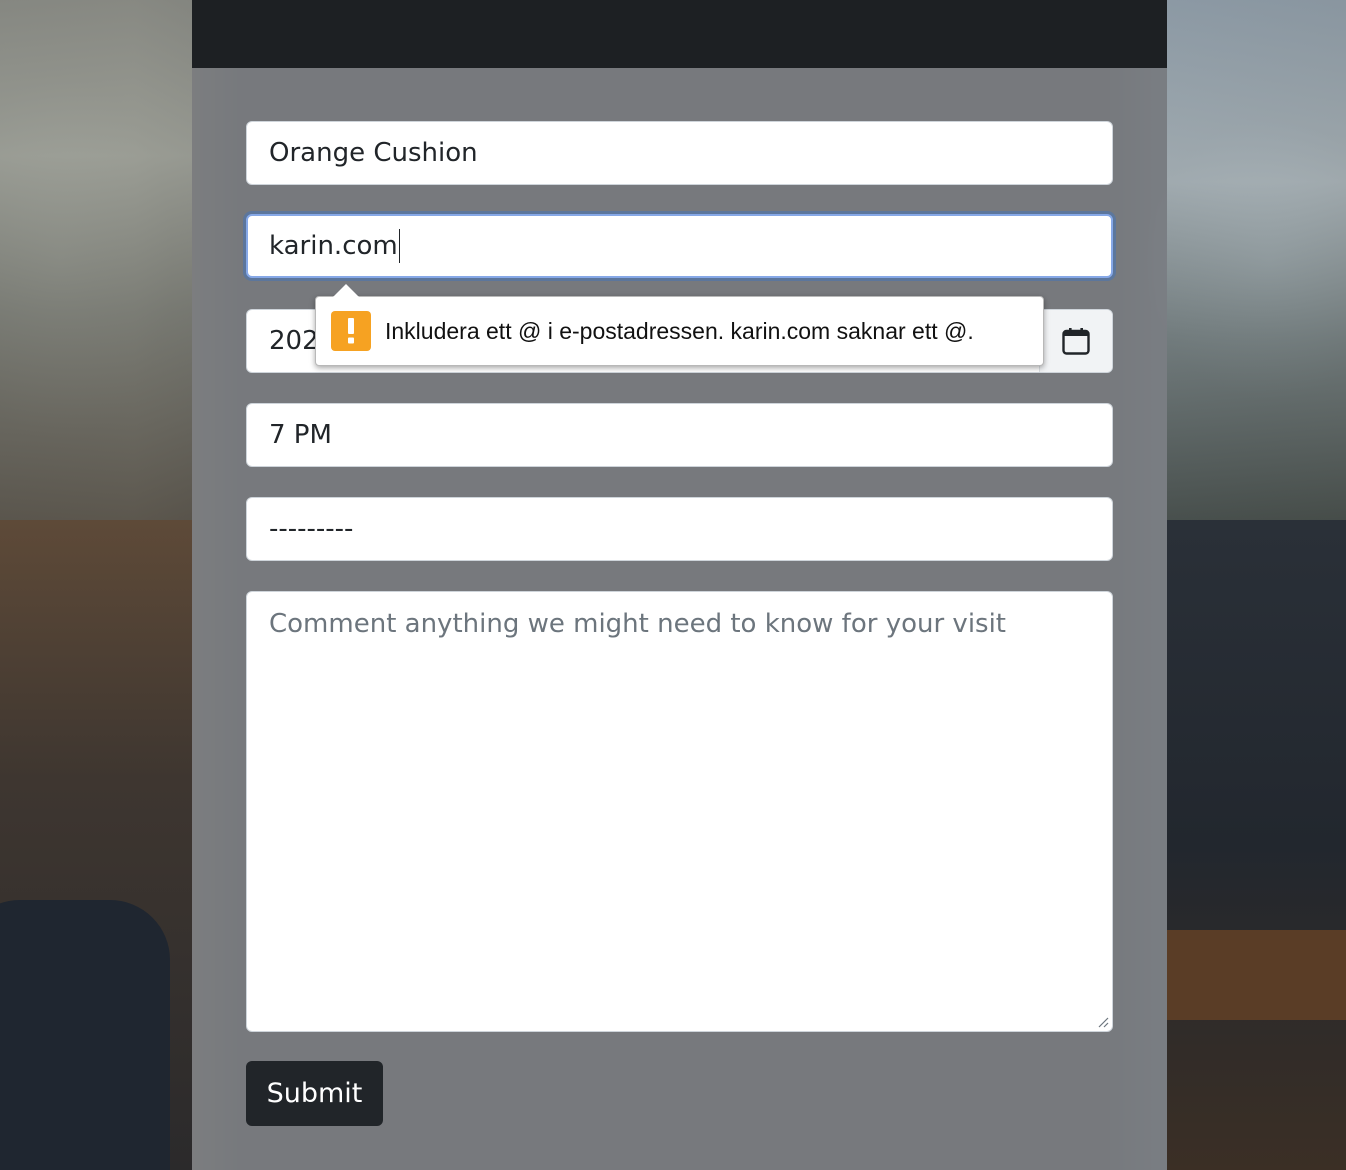 The width and height of the screenshot is (1346, 1170). What do you see at coordinates (311, 529) in the screenshot?
I see `option-select-value: ---------` at bounding box center [311, 529].